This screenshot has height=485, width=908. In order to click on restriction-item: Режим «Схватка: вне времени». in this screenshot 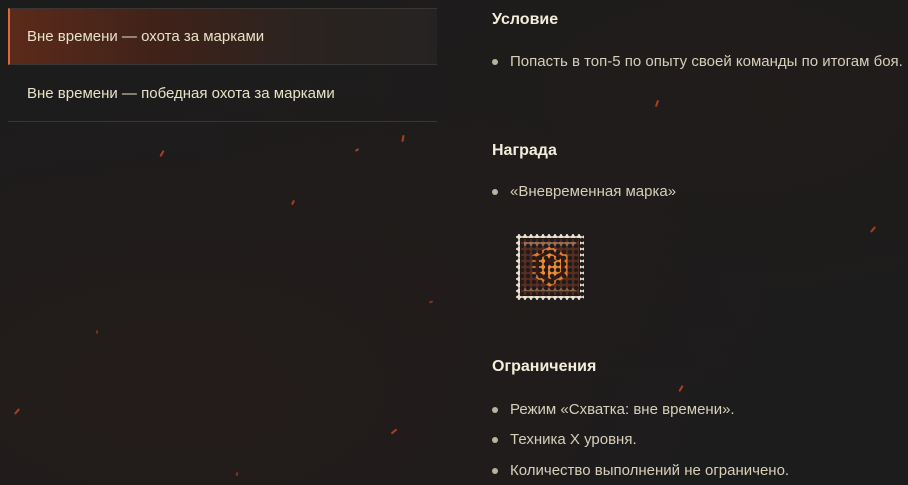, I will do `click(698, 410)`.